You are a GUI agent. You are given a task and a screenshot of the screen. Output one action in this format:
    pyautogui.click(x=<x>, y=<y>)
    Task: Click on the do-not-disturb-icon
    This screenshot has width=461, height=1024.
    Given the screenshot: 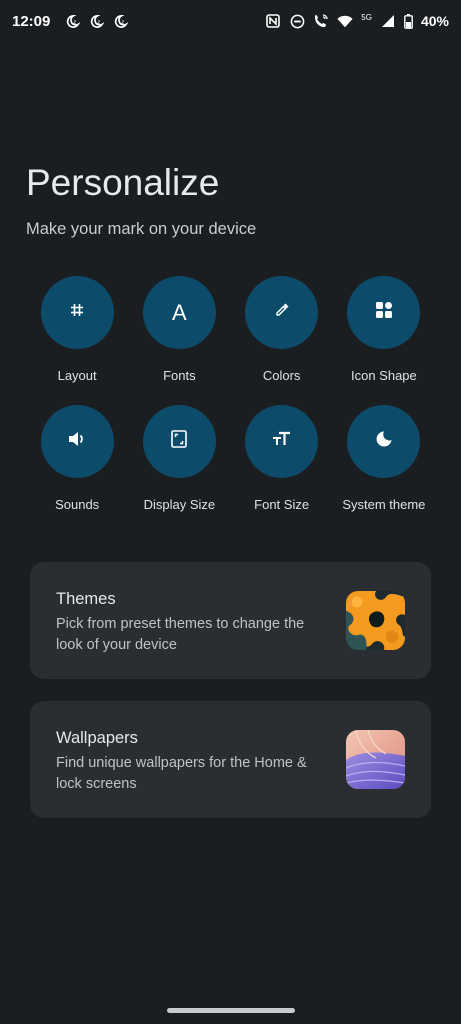 What is the action you would take?
    pyautogui.click(x=297, y=21)
    